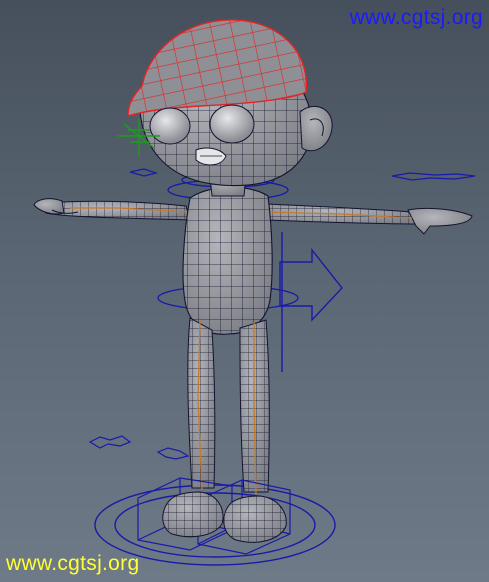 This screenshot has width=489, height=582. What do you see at coordinates (193, 514) in the screenshot?
I see `left-shoe-mesh` at bounding box center [193, 514].